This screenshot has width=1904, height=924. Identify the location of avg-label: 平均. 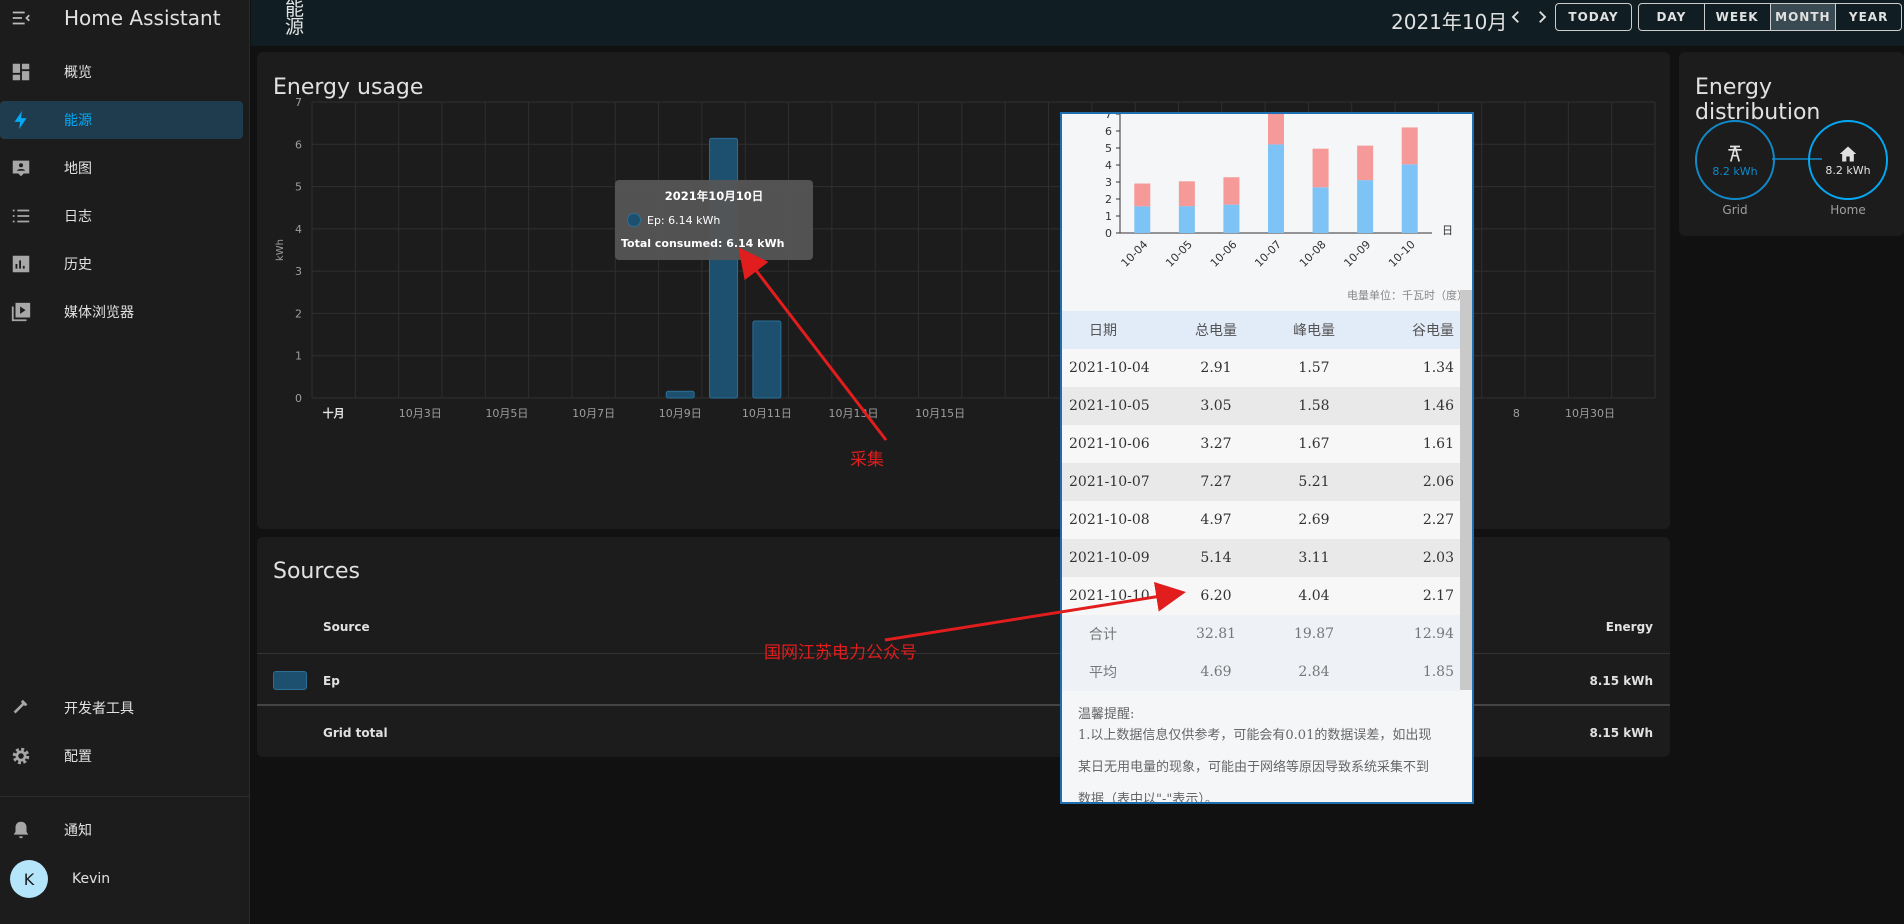
(1103, 673).